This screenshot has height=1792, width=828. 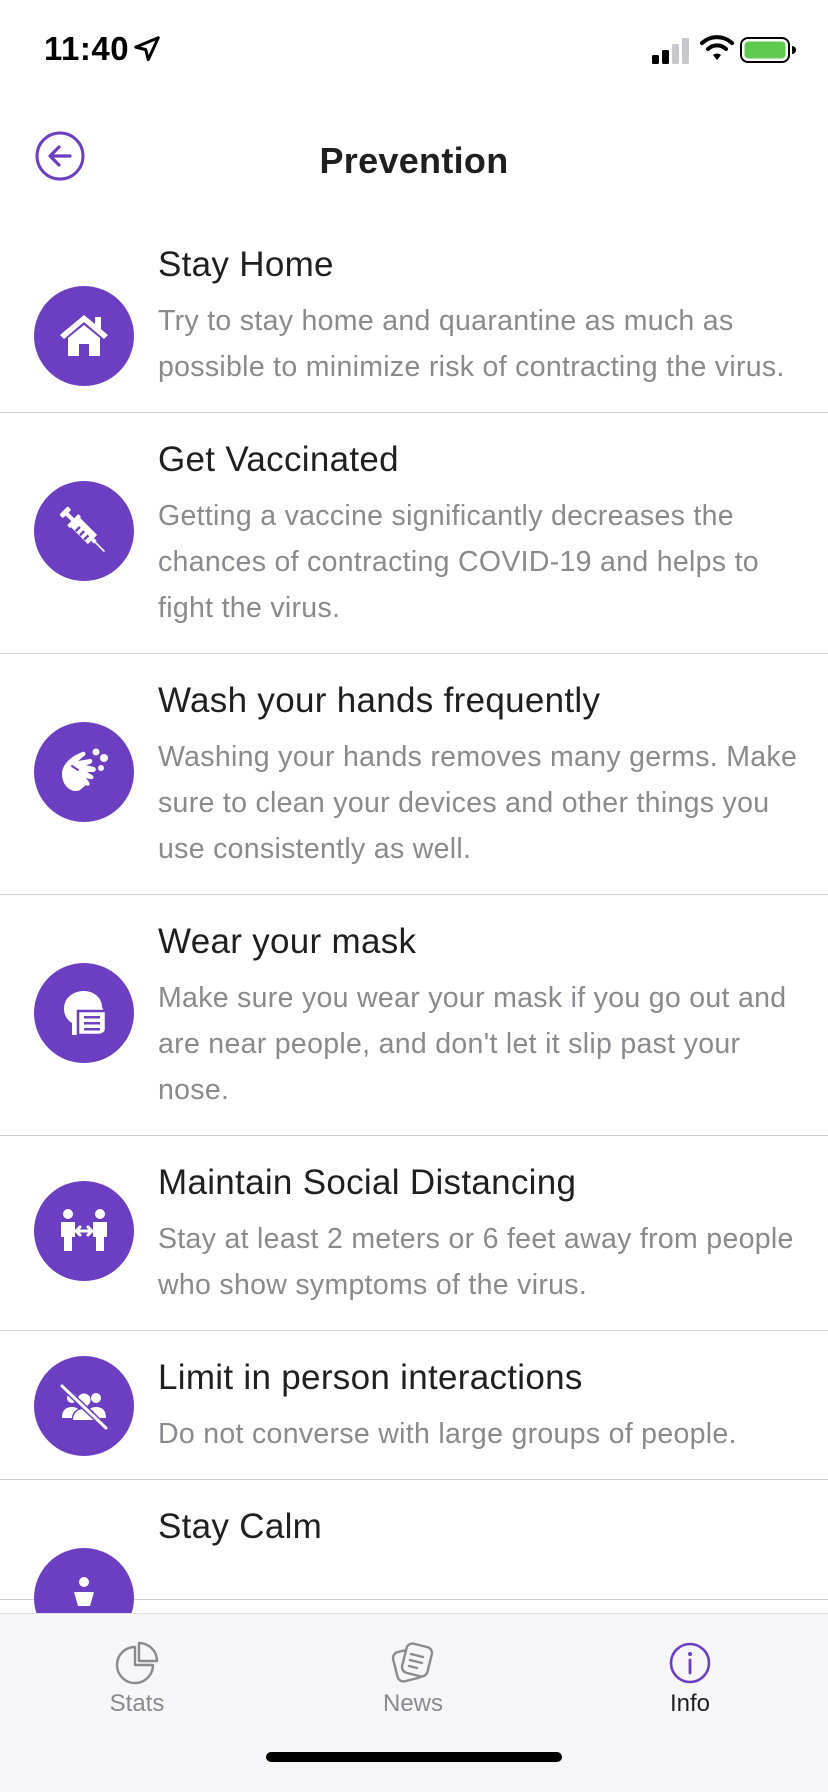 I want to click on home-indicator, so click(x=414, y=1757).